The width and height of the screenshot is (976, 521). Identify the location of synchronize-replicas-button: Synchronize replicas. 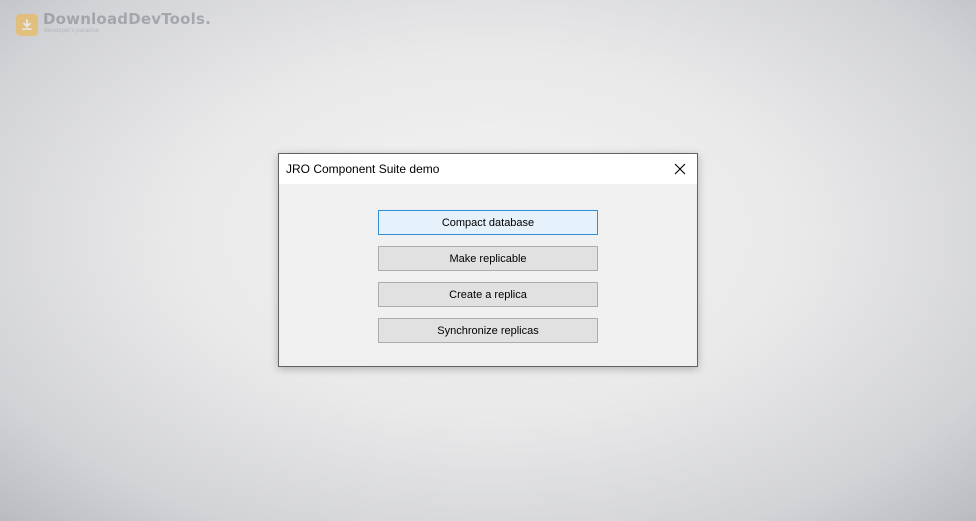
(488, 330).